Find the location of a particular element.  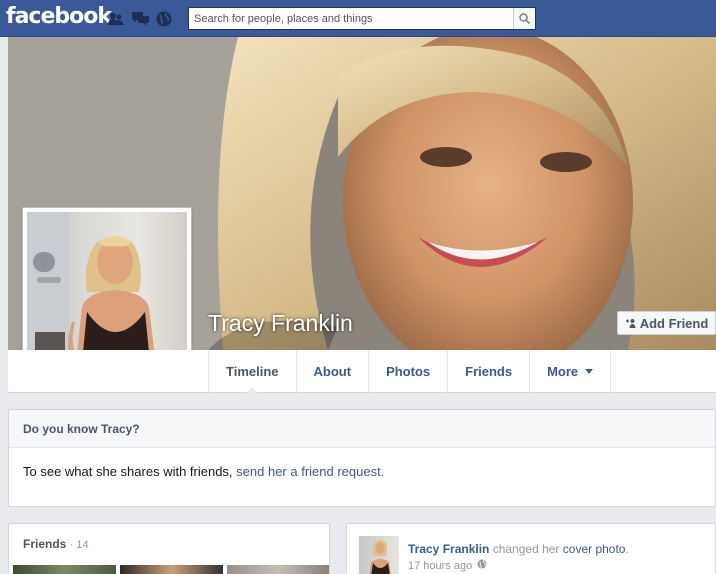

tab-friends: Friends is located at coordinates (489, 371).